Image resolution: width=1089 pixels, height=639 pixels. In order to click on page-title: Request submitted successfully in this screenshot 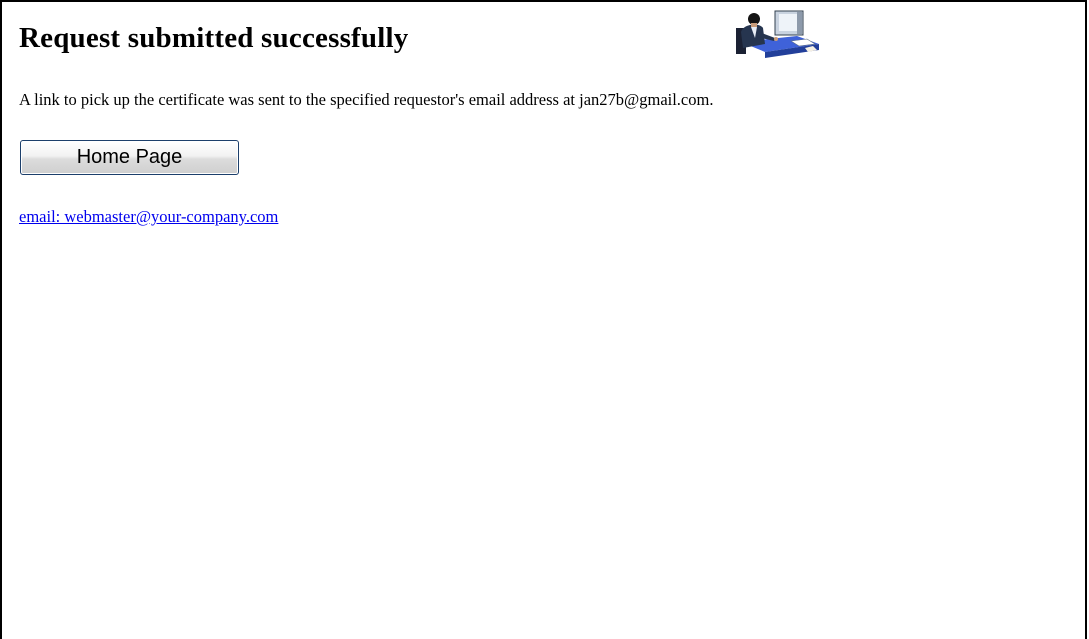, I will do `click(214, 38)`.